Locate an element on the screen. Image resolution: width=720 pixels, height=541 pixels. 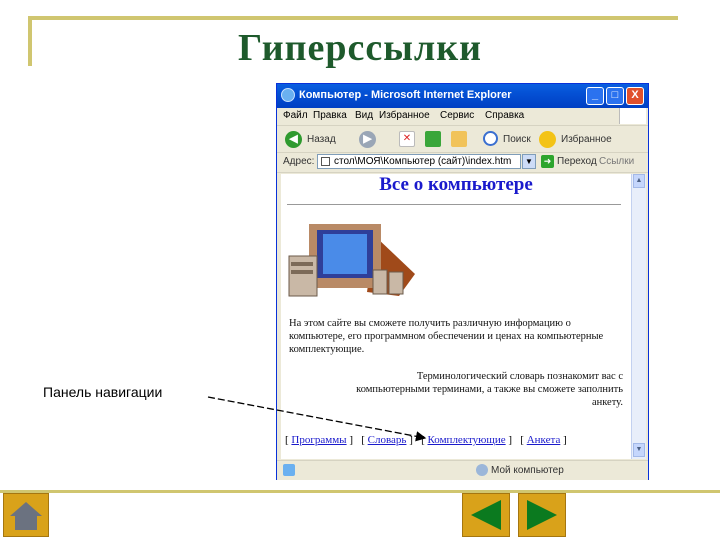
home-button is located at coordinates (26, 515).